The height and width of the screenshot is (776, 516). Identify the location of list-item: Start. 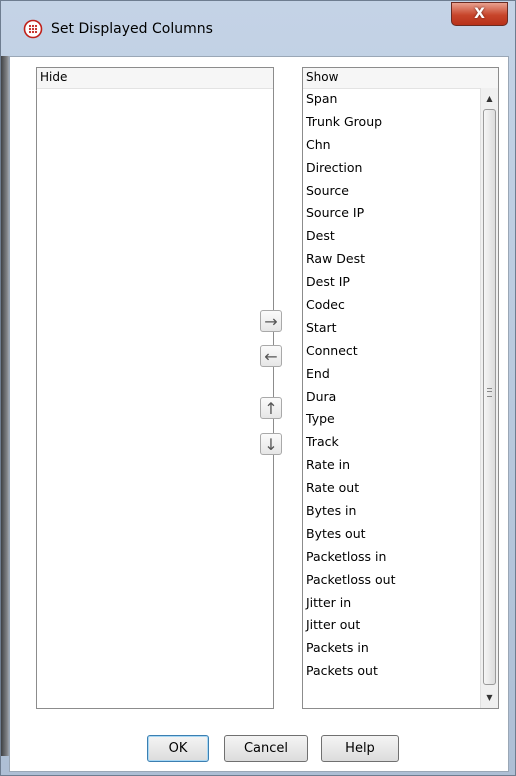
(391, 328).